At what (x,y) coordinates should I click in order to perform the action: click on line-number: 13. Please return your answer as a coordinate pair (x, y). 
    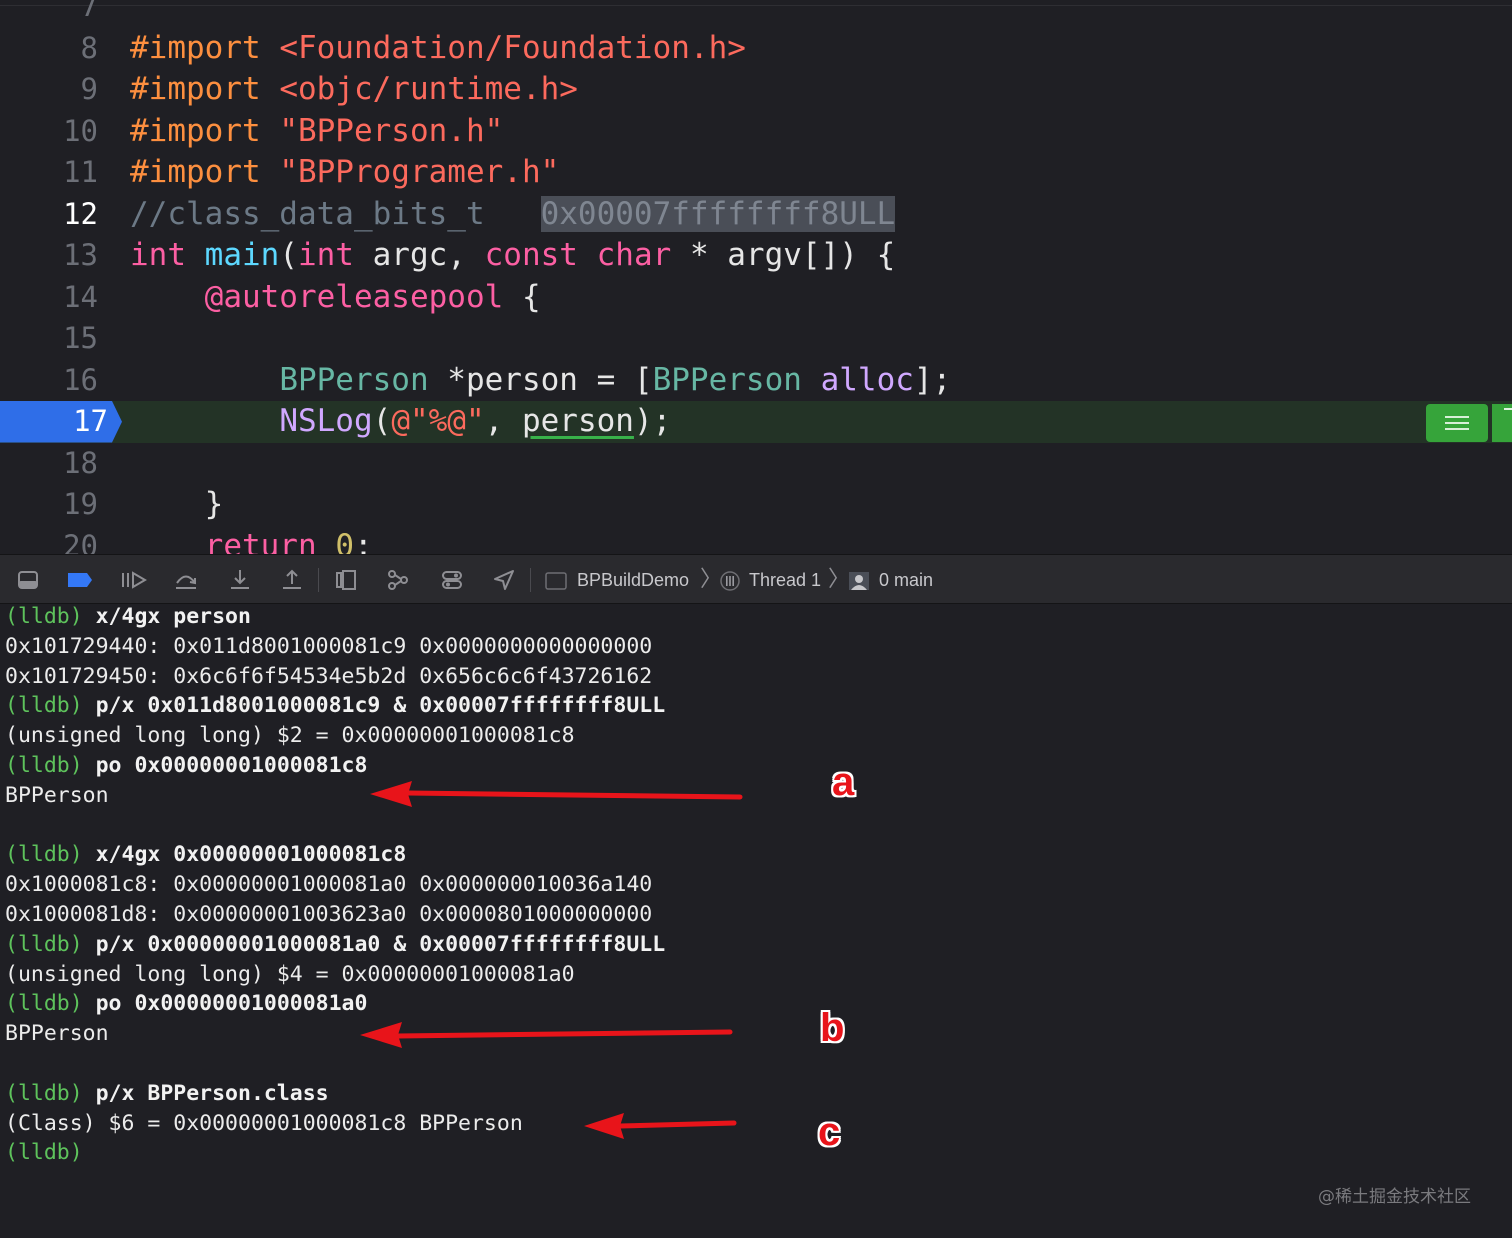
    Looking at the image, I should click on (56, 256).